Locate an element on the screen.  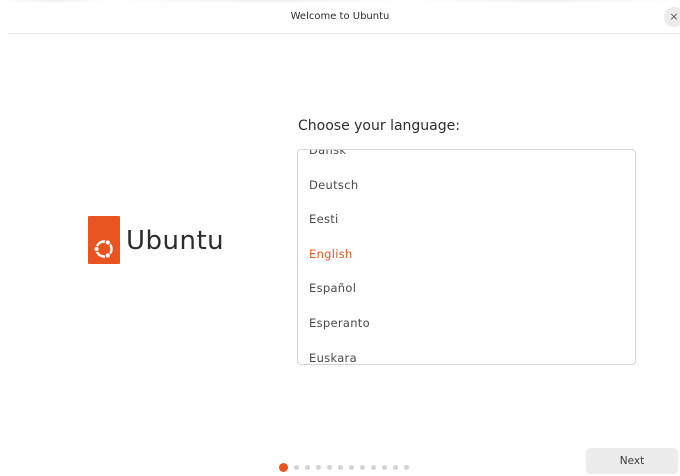
close-button: × is located at coordinates (672, 17).